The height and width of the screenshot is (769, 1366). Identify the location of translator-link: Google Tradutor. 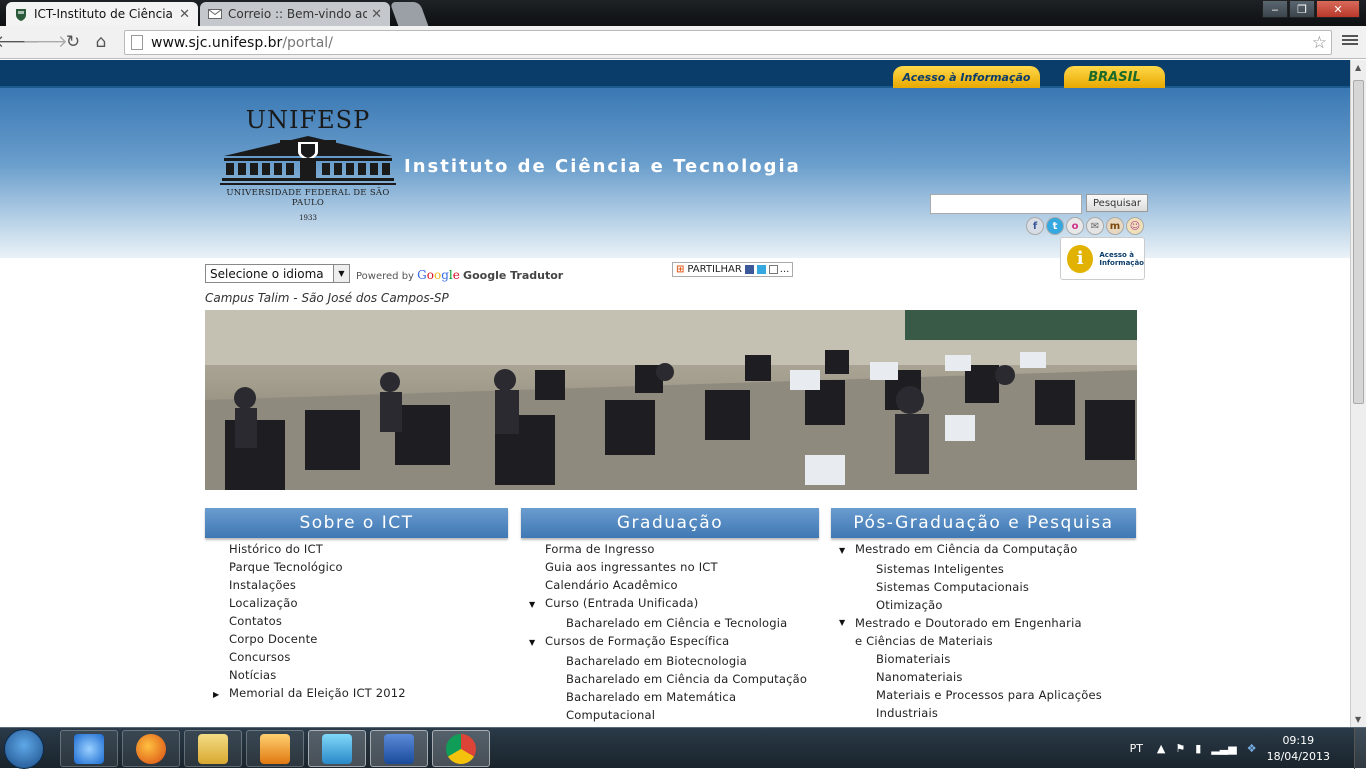
(513, 275).